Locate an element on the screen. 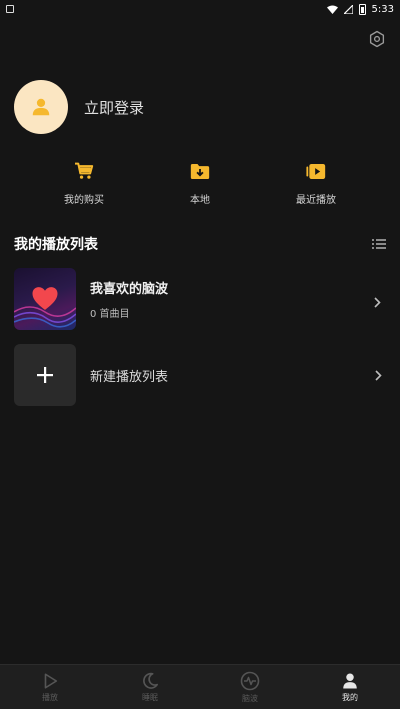  tab-brainwave: 脑波 is located at coordinates (250, 687).